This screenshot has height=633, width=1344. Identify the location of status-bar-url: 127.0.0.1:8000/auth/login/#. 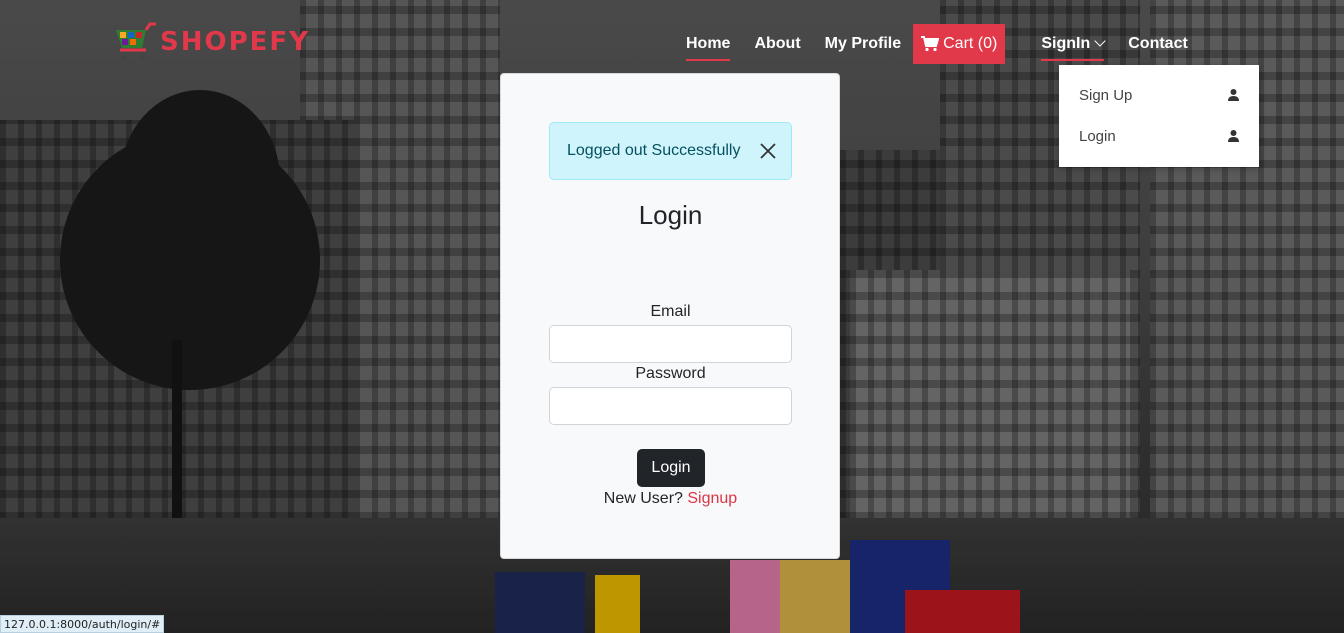
(82, 624).